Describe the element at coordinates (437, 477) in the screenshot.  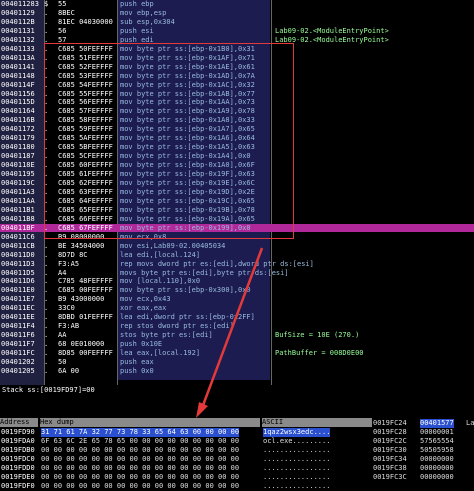
I see `stack-value: 00000000` at that location.